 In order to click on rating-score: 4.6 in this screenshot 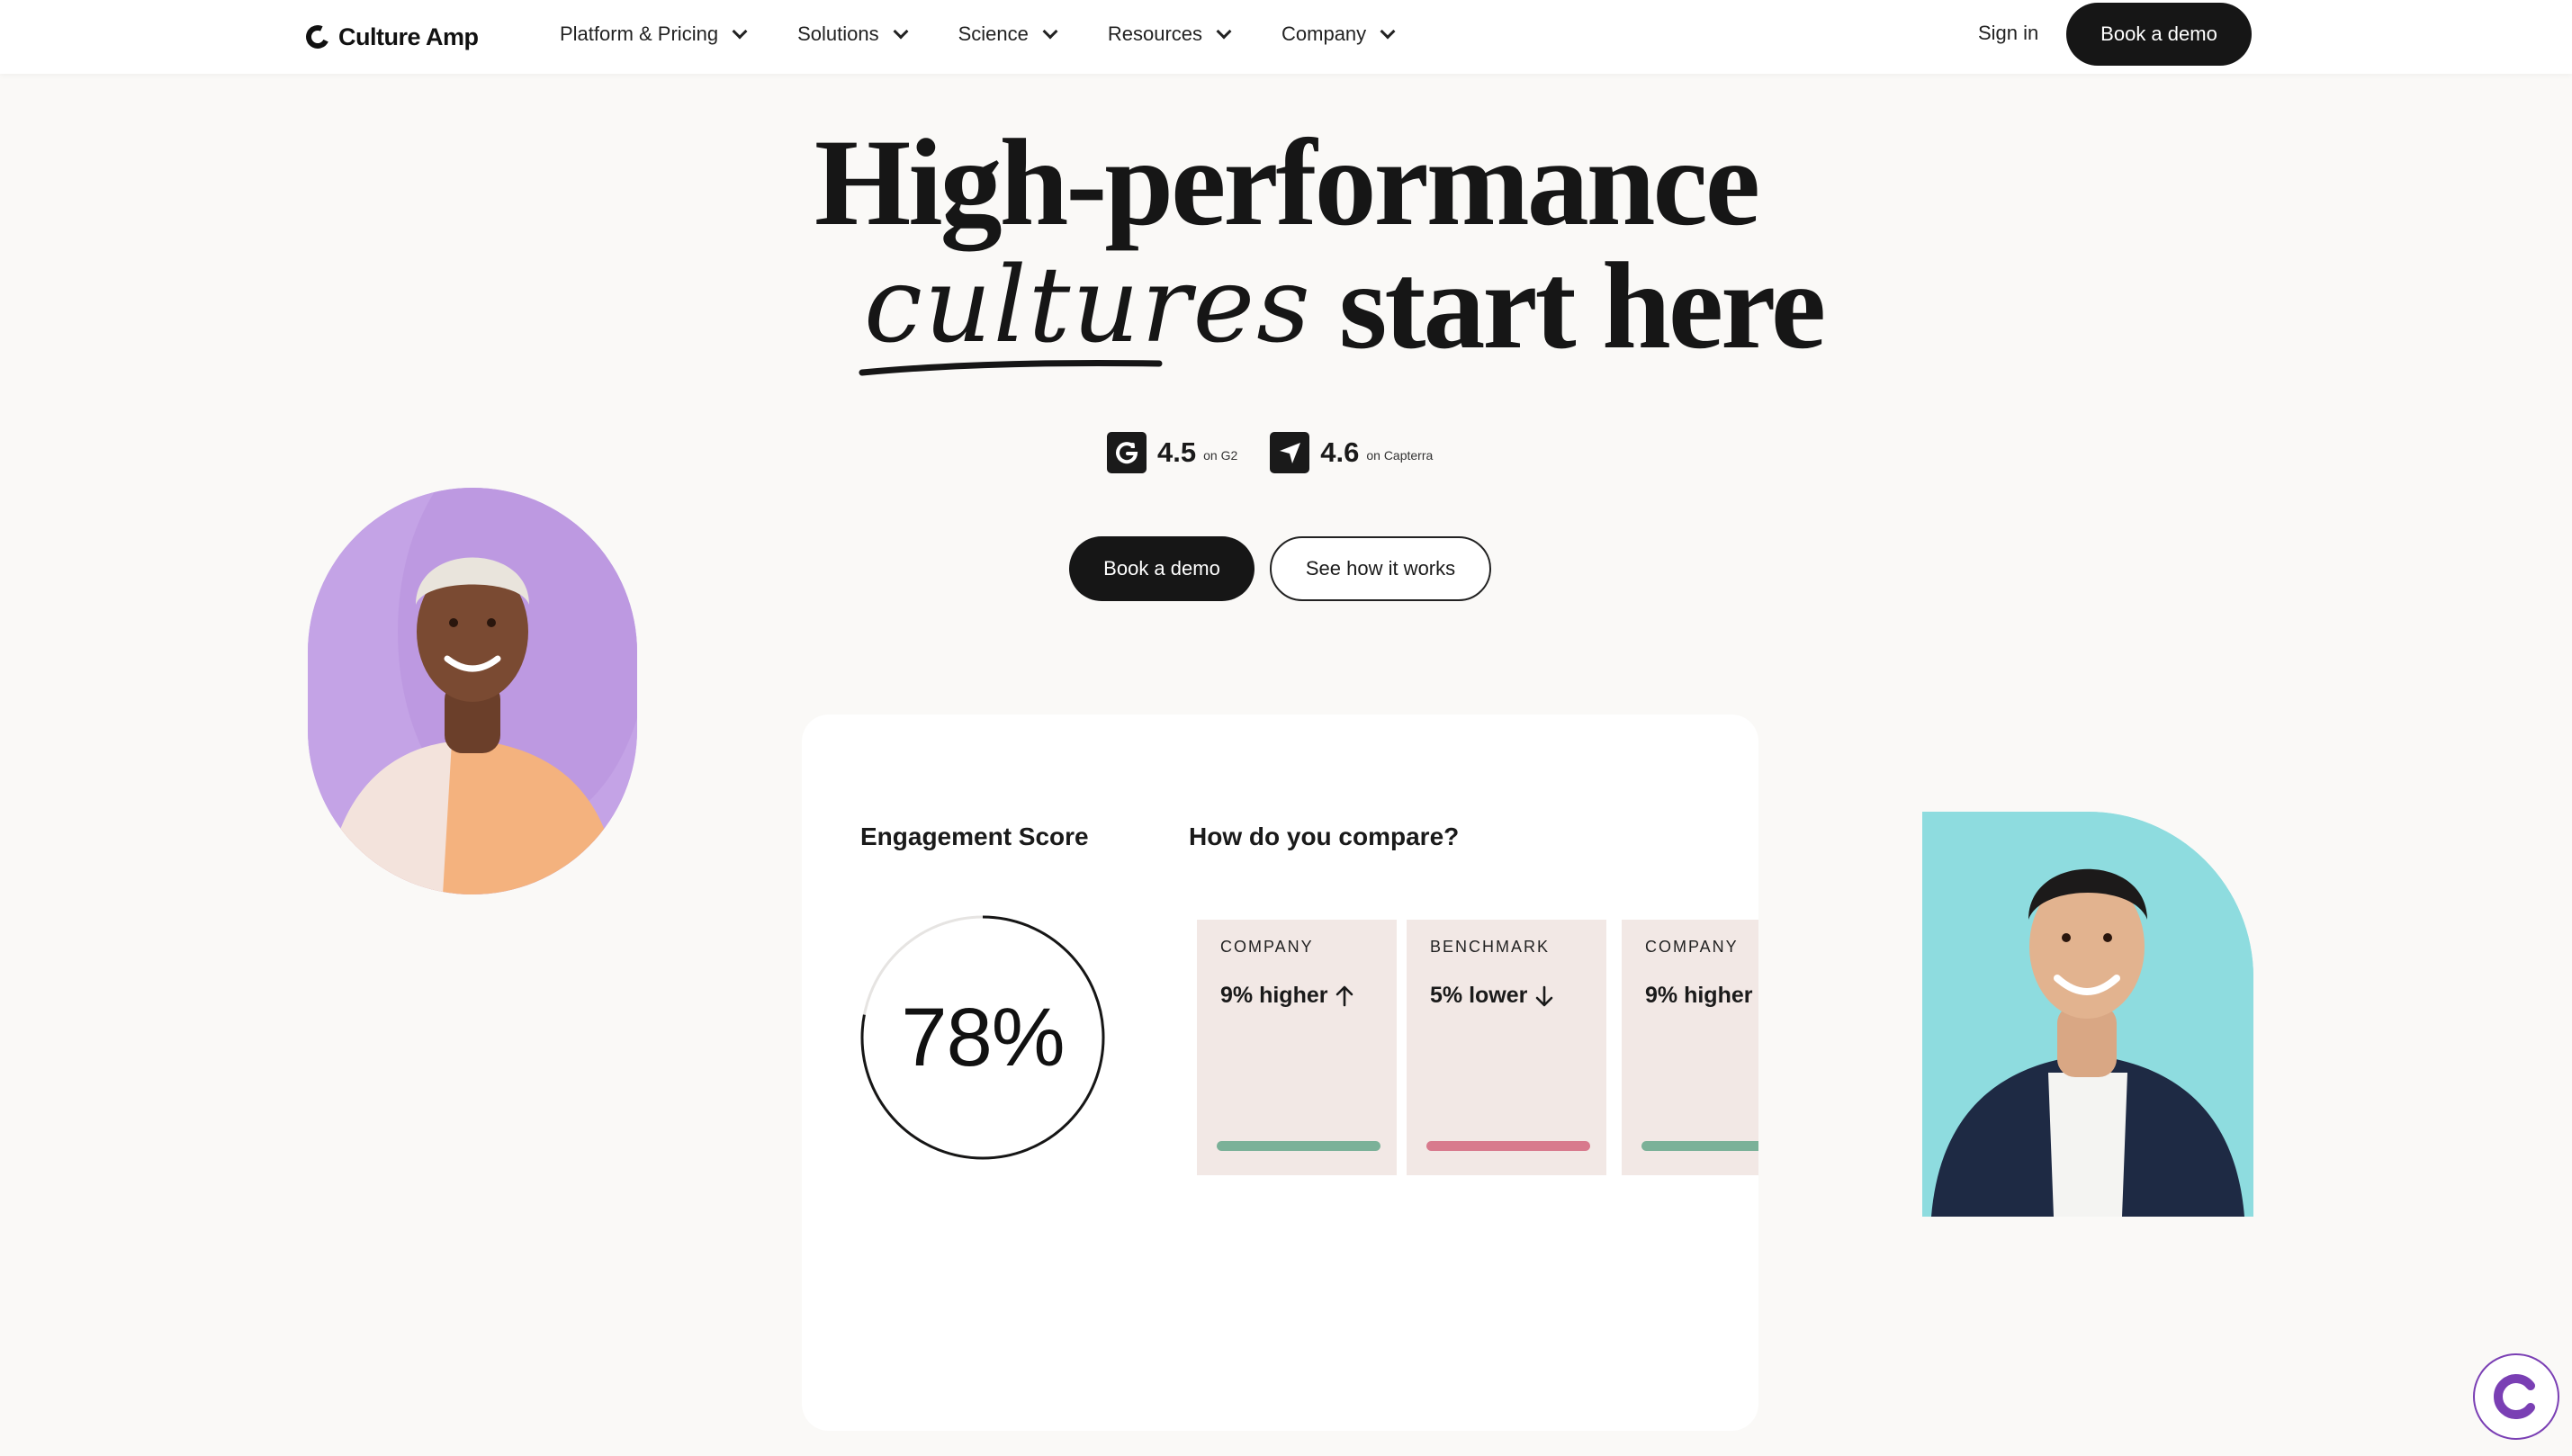, I will do `click(1340, 452)`.